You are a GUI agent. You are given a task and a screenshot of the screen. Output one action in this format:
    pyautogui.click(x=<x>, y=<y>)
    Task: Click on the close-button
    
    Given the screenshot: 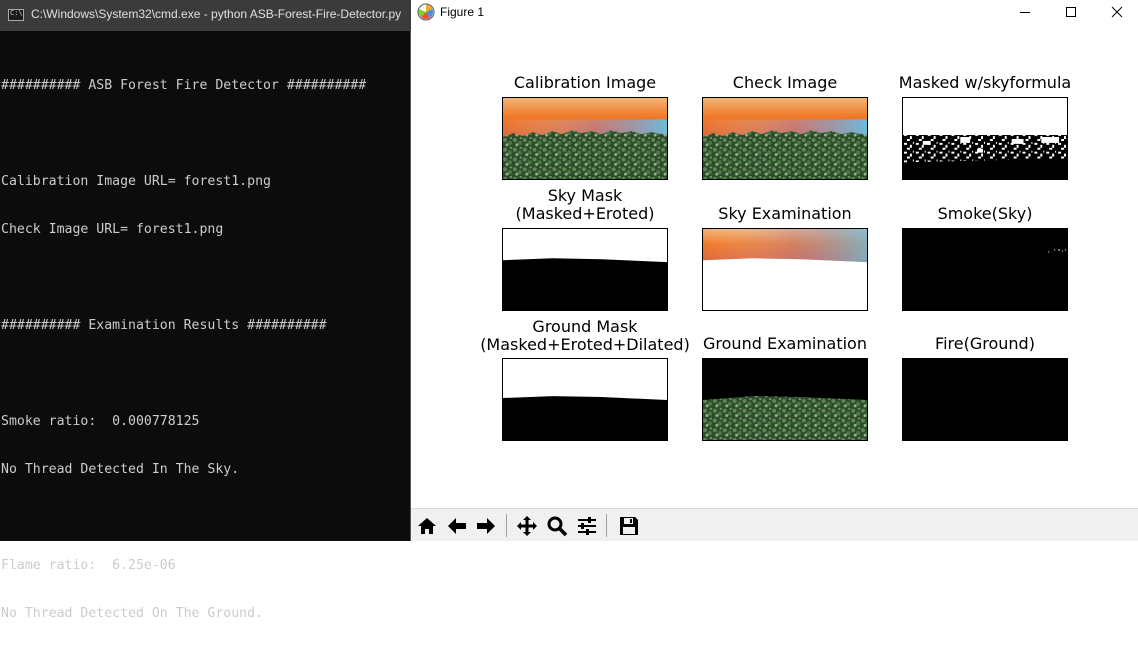 What is the action you would take?
    pyautogui.click(x=1116, y=12)
    